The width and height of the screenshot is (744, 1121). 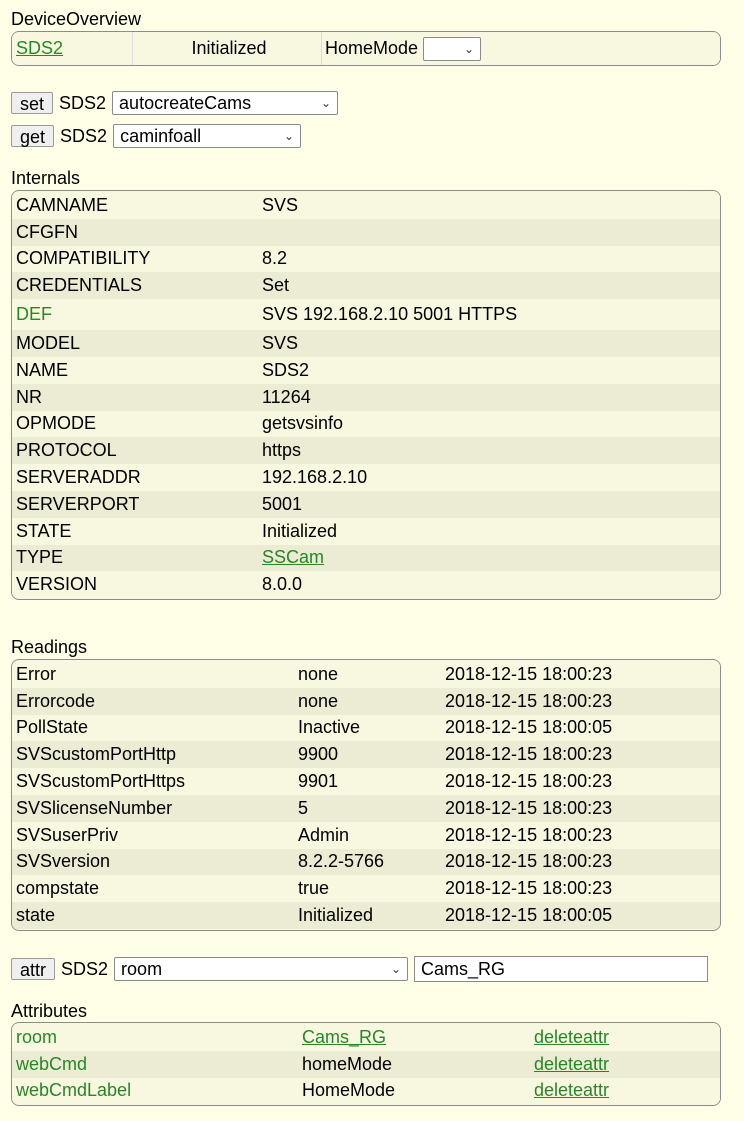 What do you see at coordinates (289, 136) in the screenshot?
I see `chevron-down-icon: ⌄` at bounding box center [289, 136].